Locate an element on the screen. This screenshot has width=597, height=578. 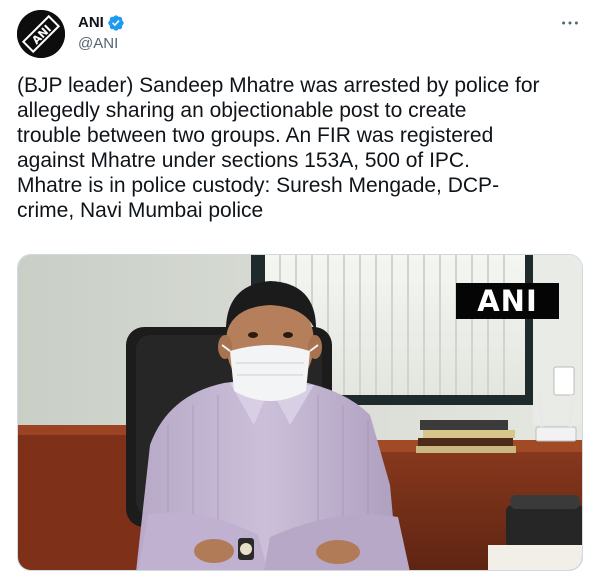
display-name: ANI is located at coordinates (91, 23).